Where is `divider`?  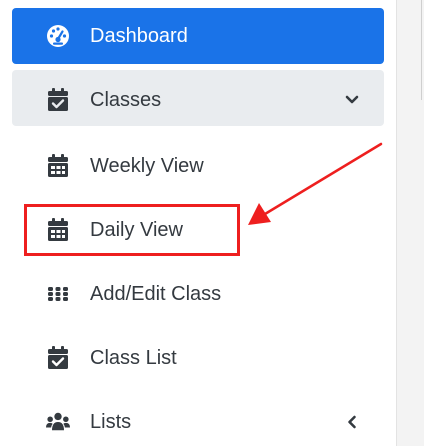
divider is located at coordinates (421, 50).